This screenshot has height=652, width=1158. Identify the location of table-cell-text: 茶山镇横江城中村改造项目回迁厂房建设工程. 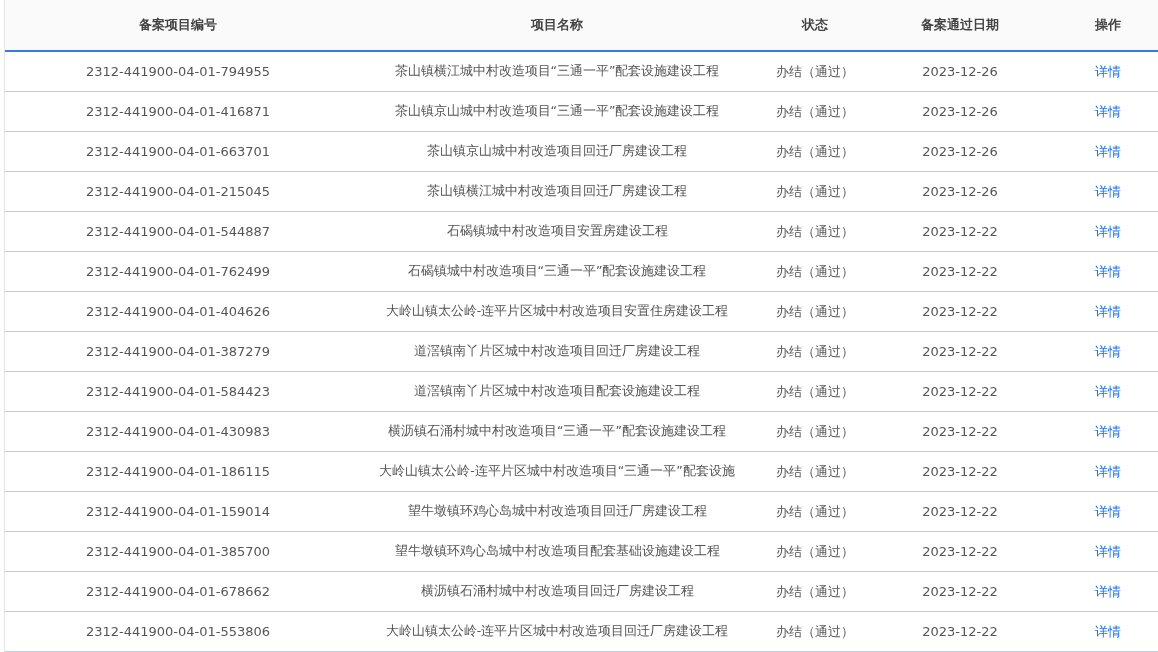
(557, 191).